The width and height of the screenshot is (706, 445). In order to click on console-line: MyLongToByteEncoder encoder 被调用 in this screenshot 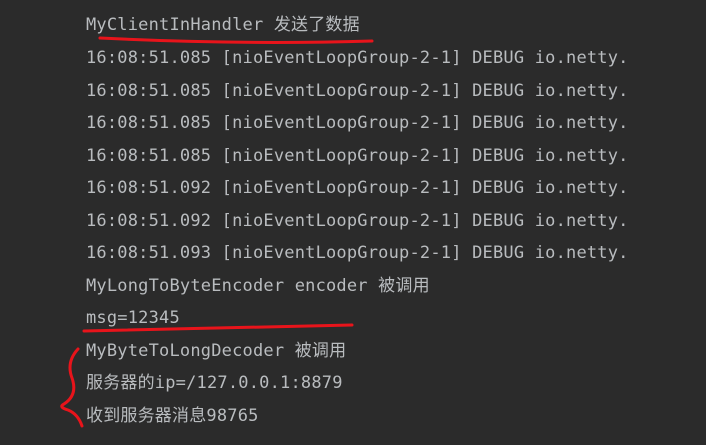, I will do `click(258, 286)`.